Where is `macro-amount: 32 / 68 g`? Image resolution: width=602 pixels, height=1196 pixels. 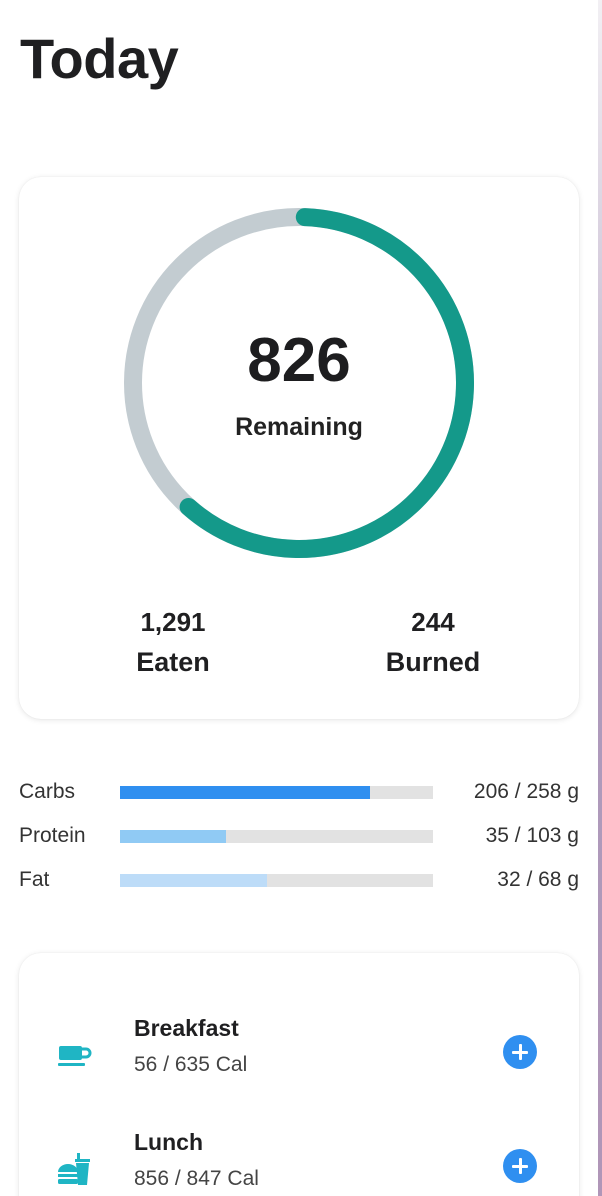 macro-amount: 32 / 68 g is located at coordinates (538, 879).